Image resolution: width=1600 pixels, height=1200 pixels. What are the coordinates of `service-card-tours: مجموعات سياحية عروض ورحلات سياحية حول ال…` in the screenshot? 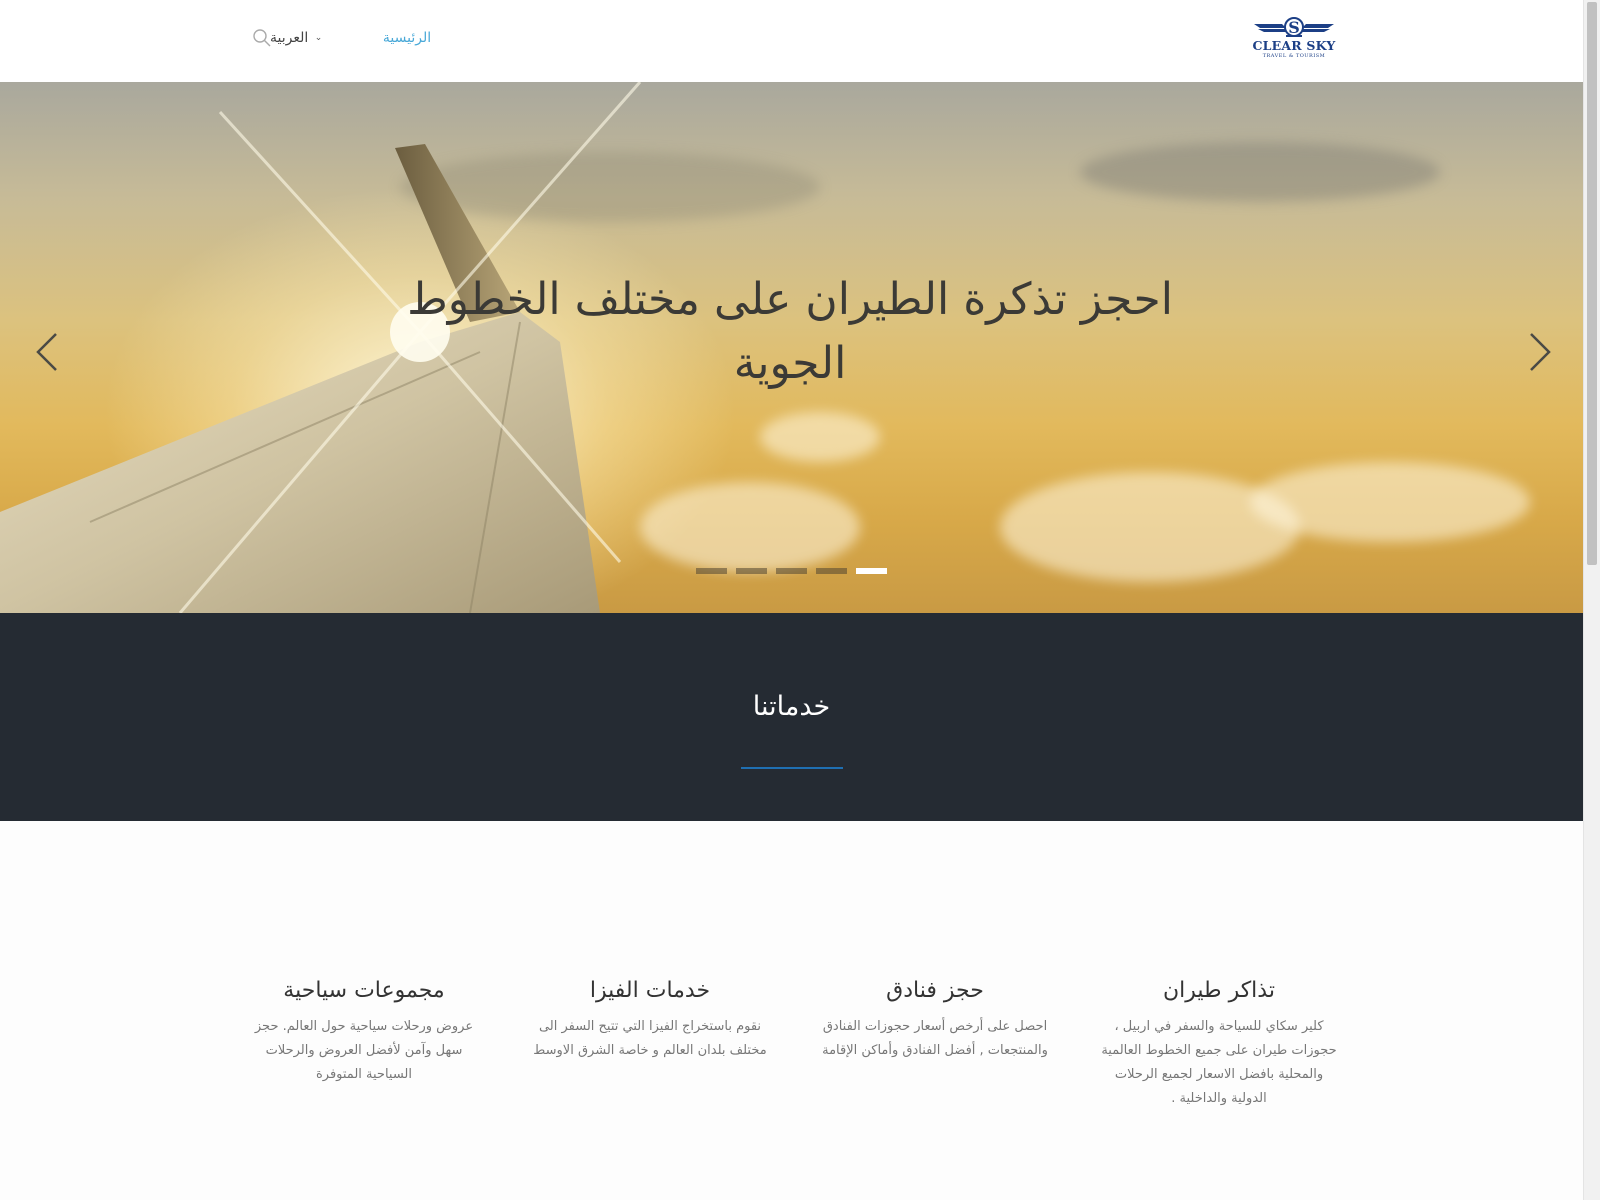 It's located at (364, 1032).